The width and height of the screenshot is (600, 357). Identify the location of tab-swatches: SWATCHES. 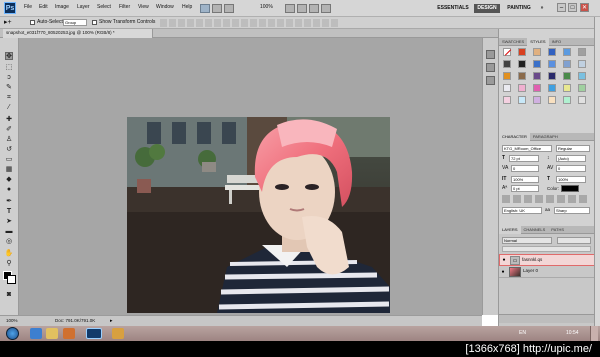
(513, 41).